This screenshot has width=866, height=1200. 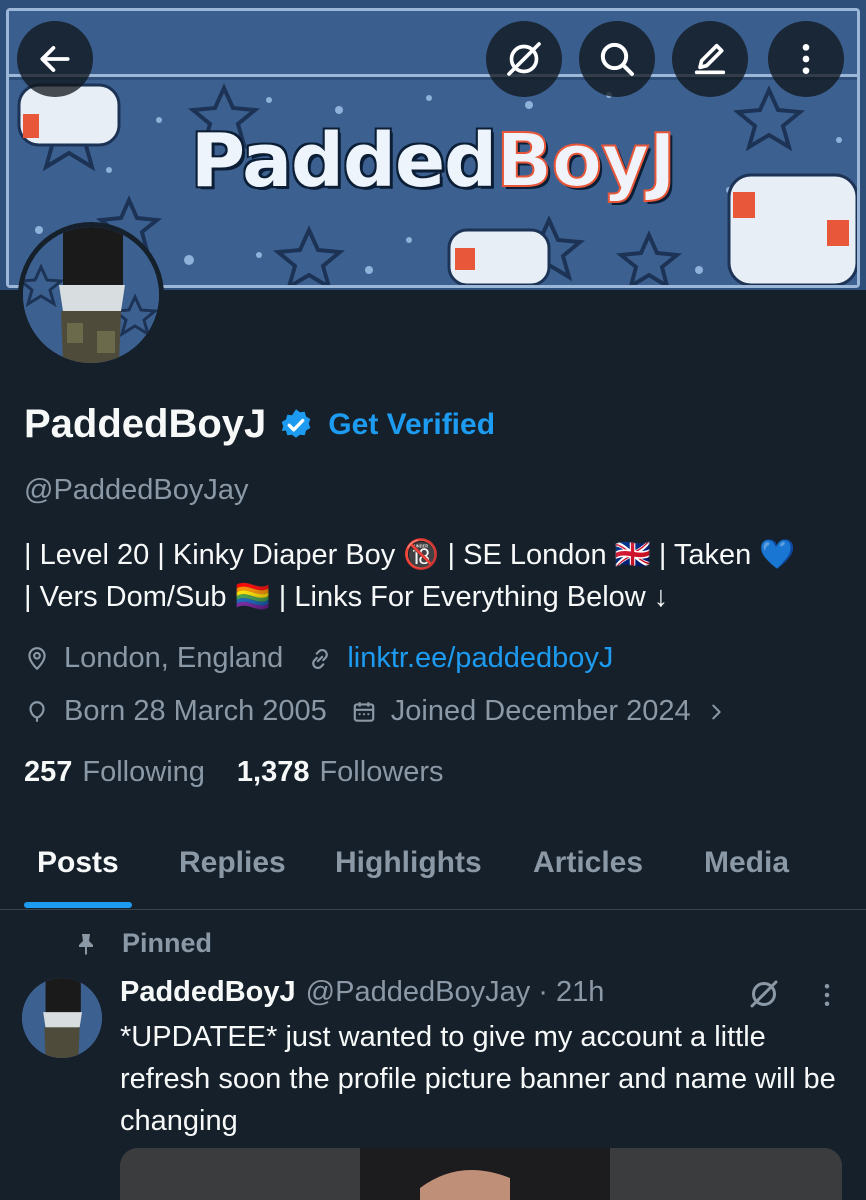 I want to click on compose-button, so click(x=710, y=59).